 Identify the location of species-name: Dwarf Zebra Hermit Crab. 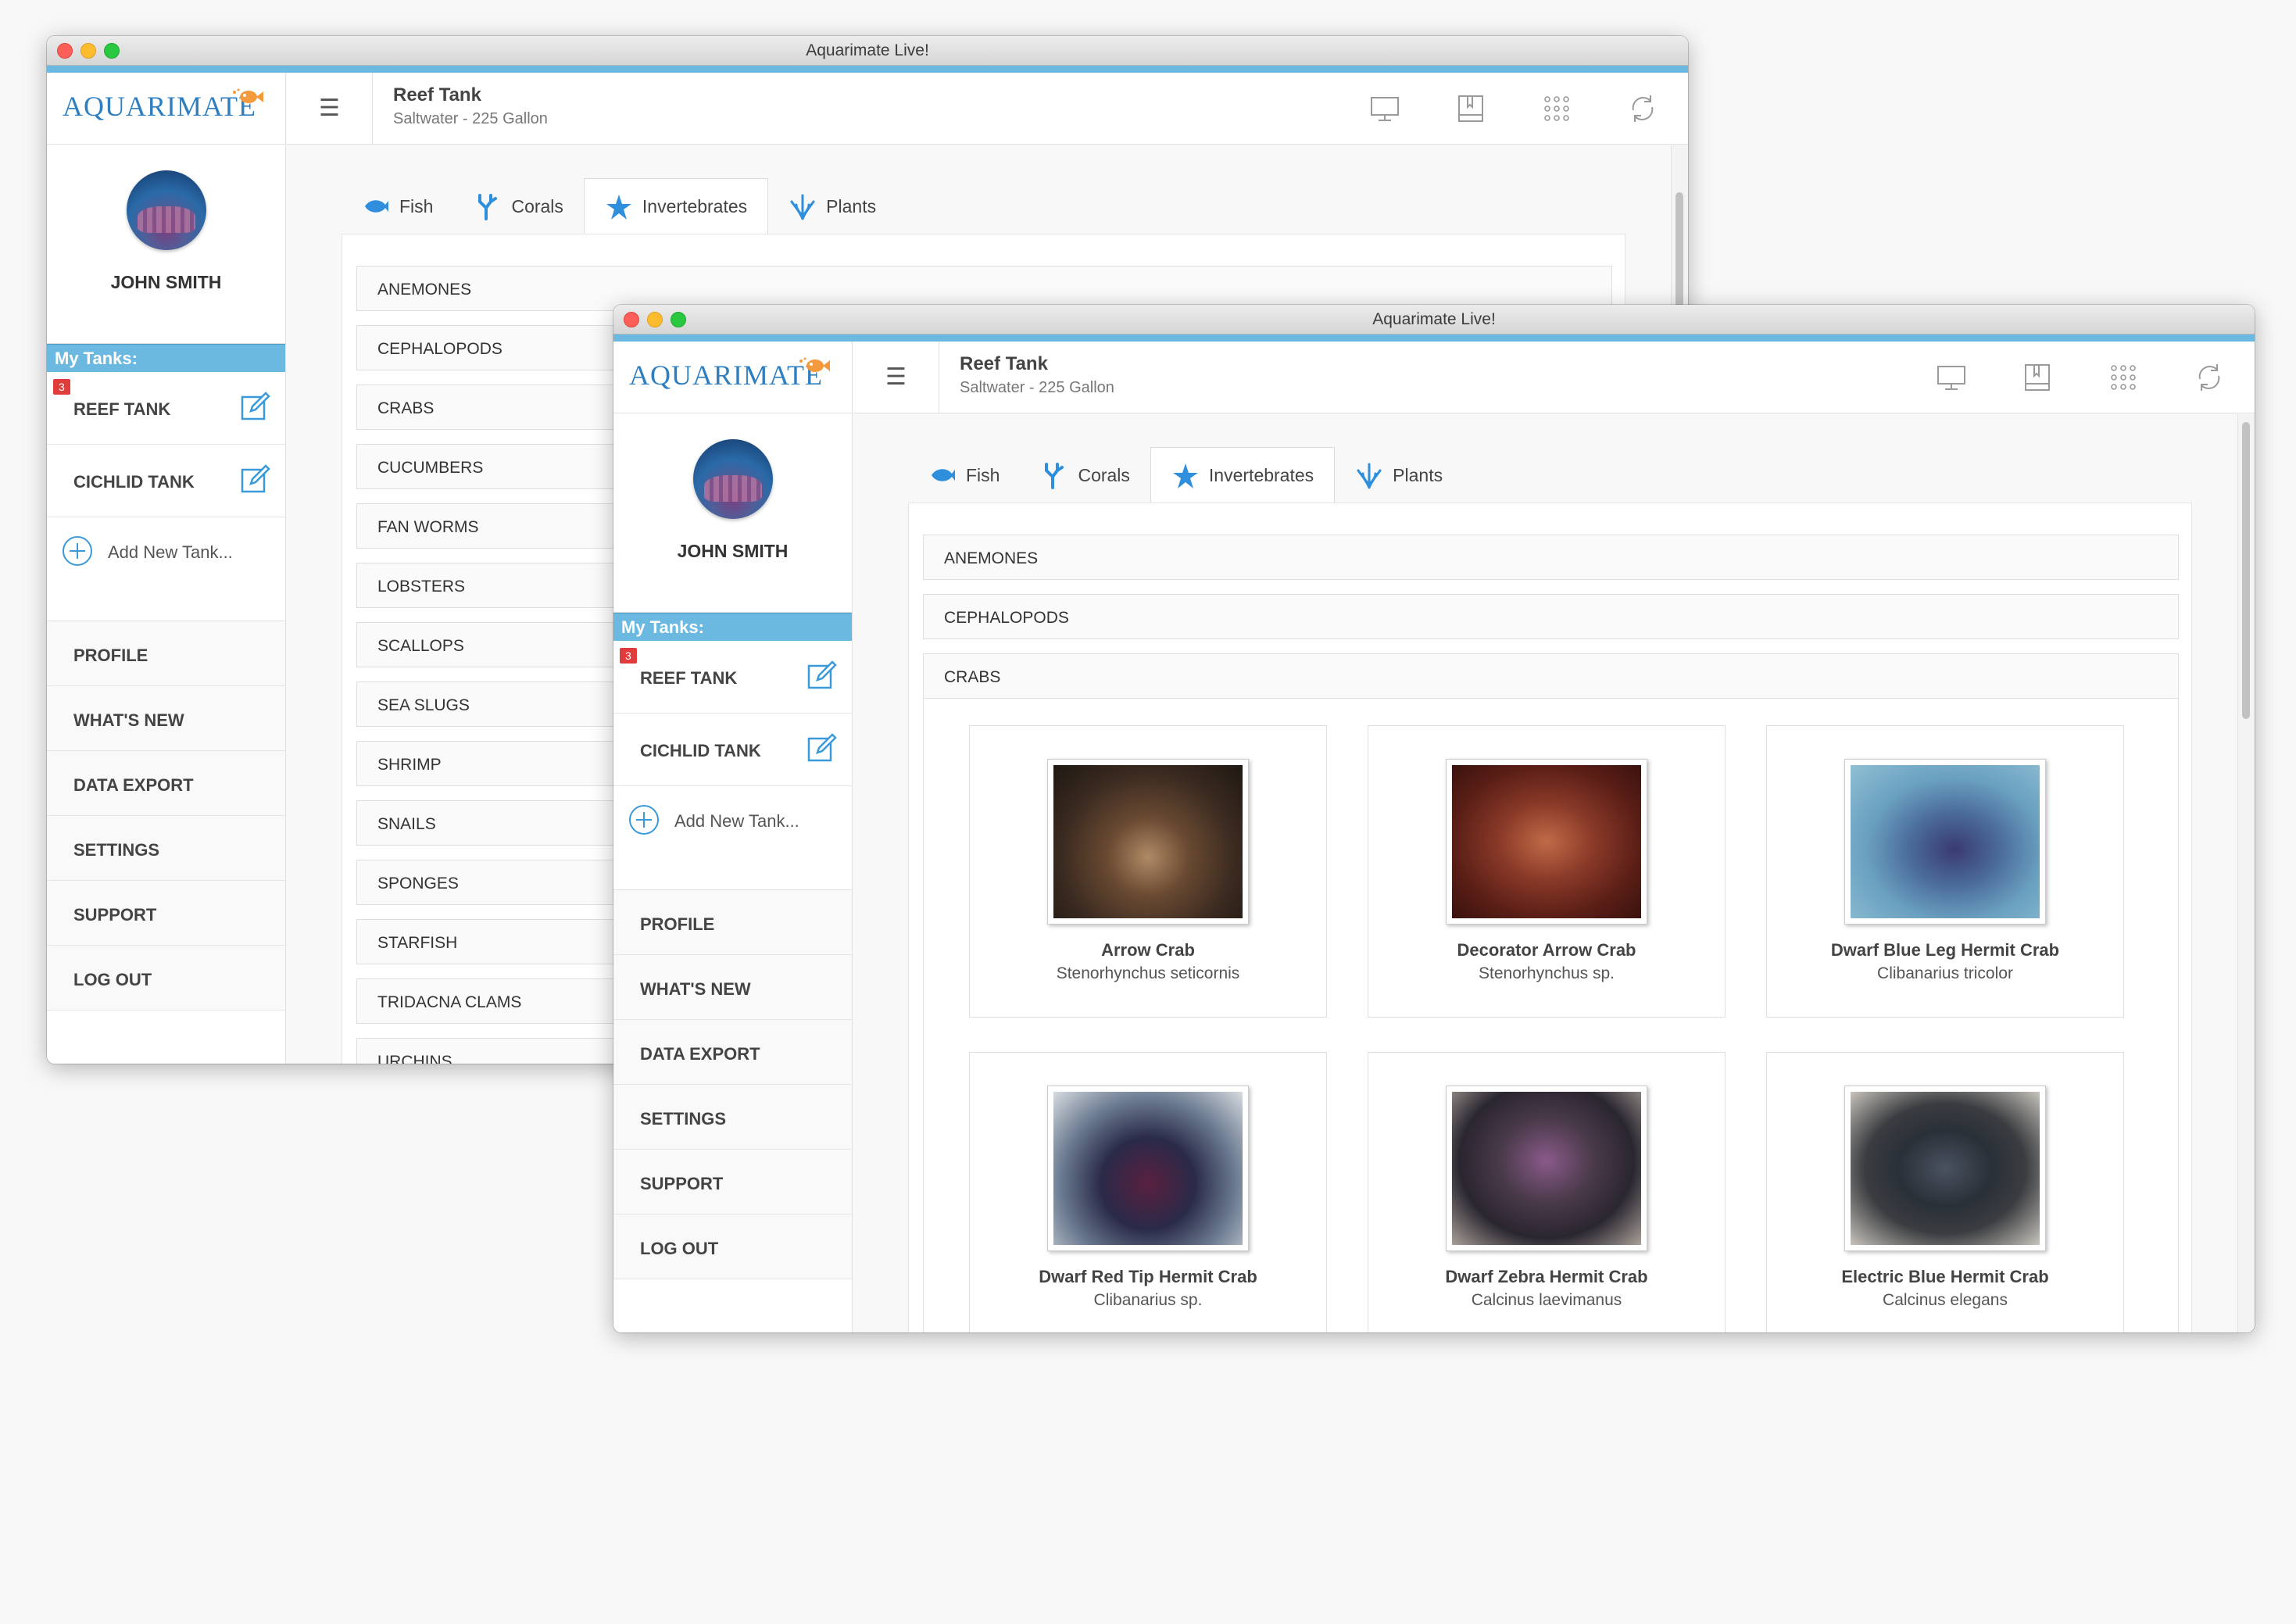
(1547, 1276).